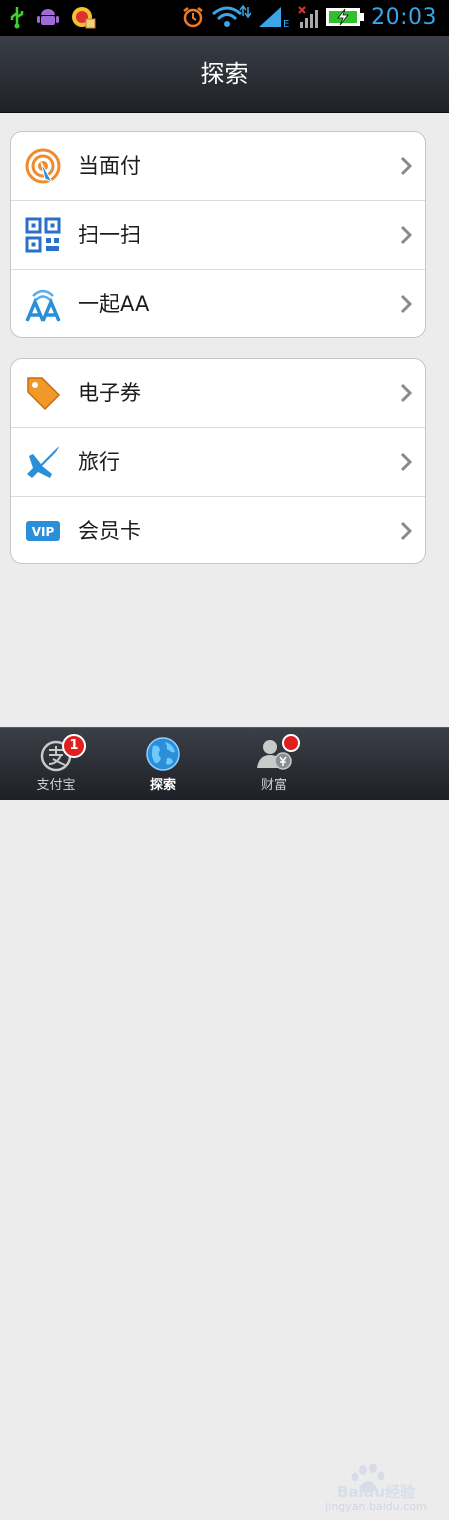 This screenshot has width=449, height=1520. What do you see at coordinates (274, 764) in the screenshot?
I see `tab-wealth: 财富` at bounding box center [274, 764].